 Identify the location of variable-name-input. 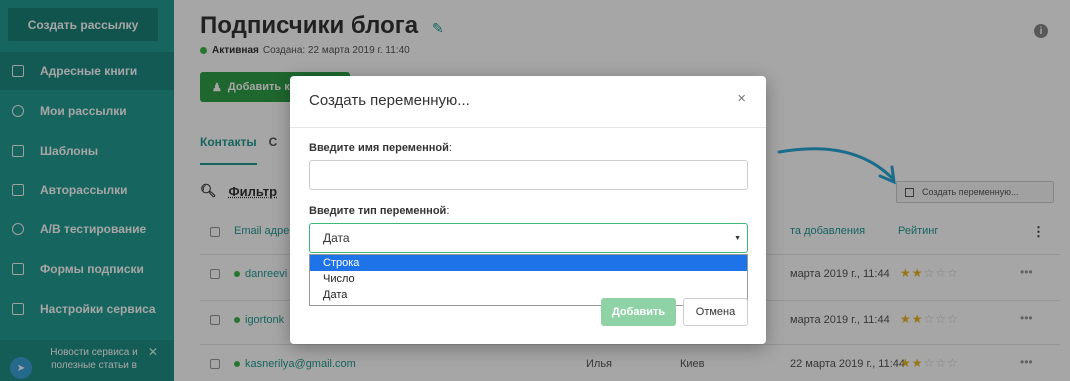
(528, 175).